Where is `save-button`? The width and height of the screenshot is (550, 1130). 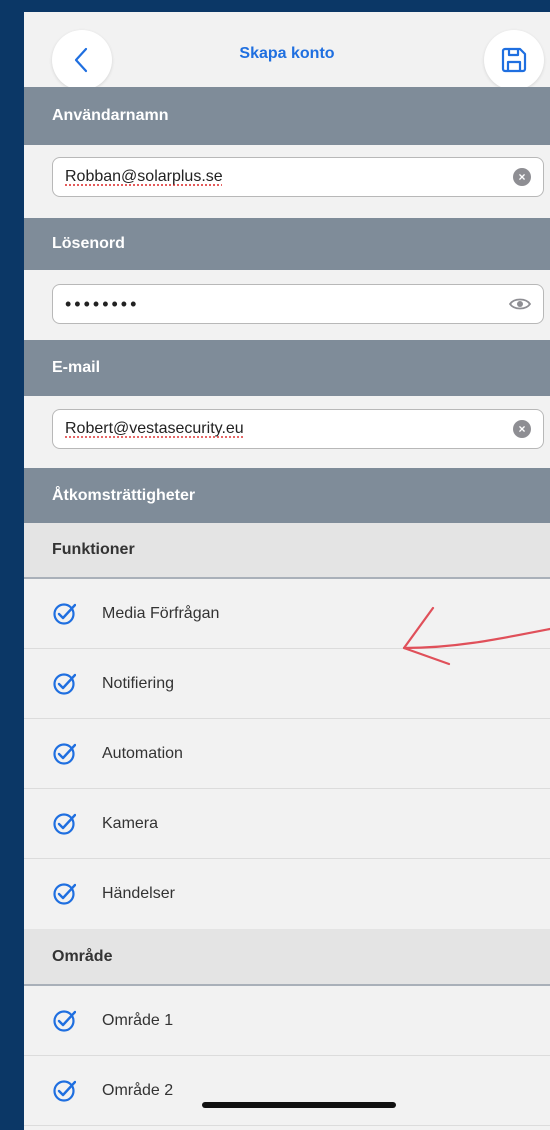
save-button is located at coordinates (514, 60).